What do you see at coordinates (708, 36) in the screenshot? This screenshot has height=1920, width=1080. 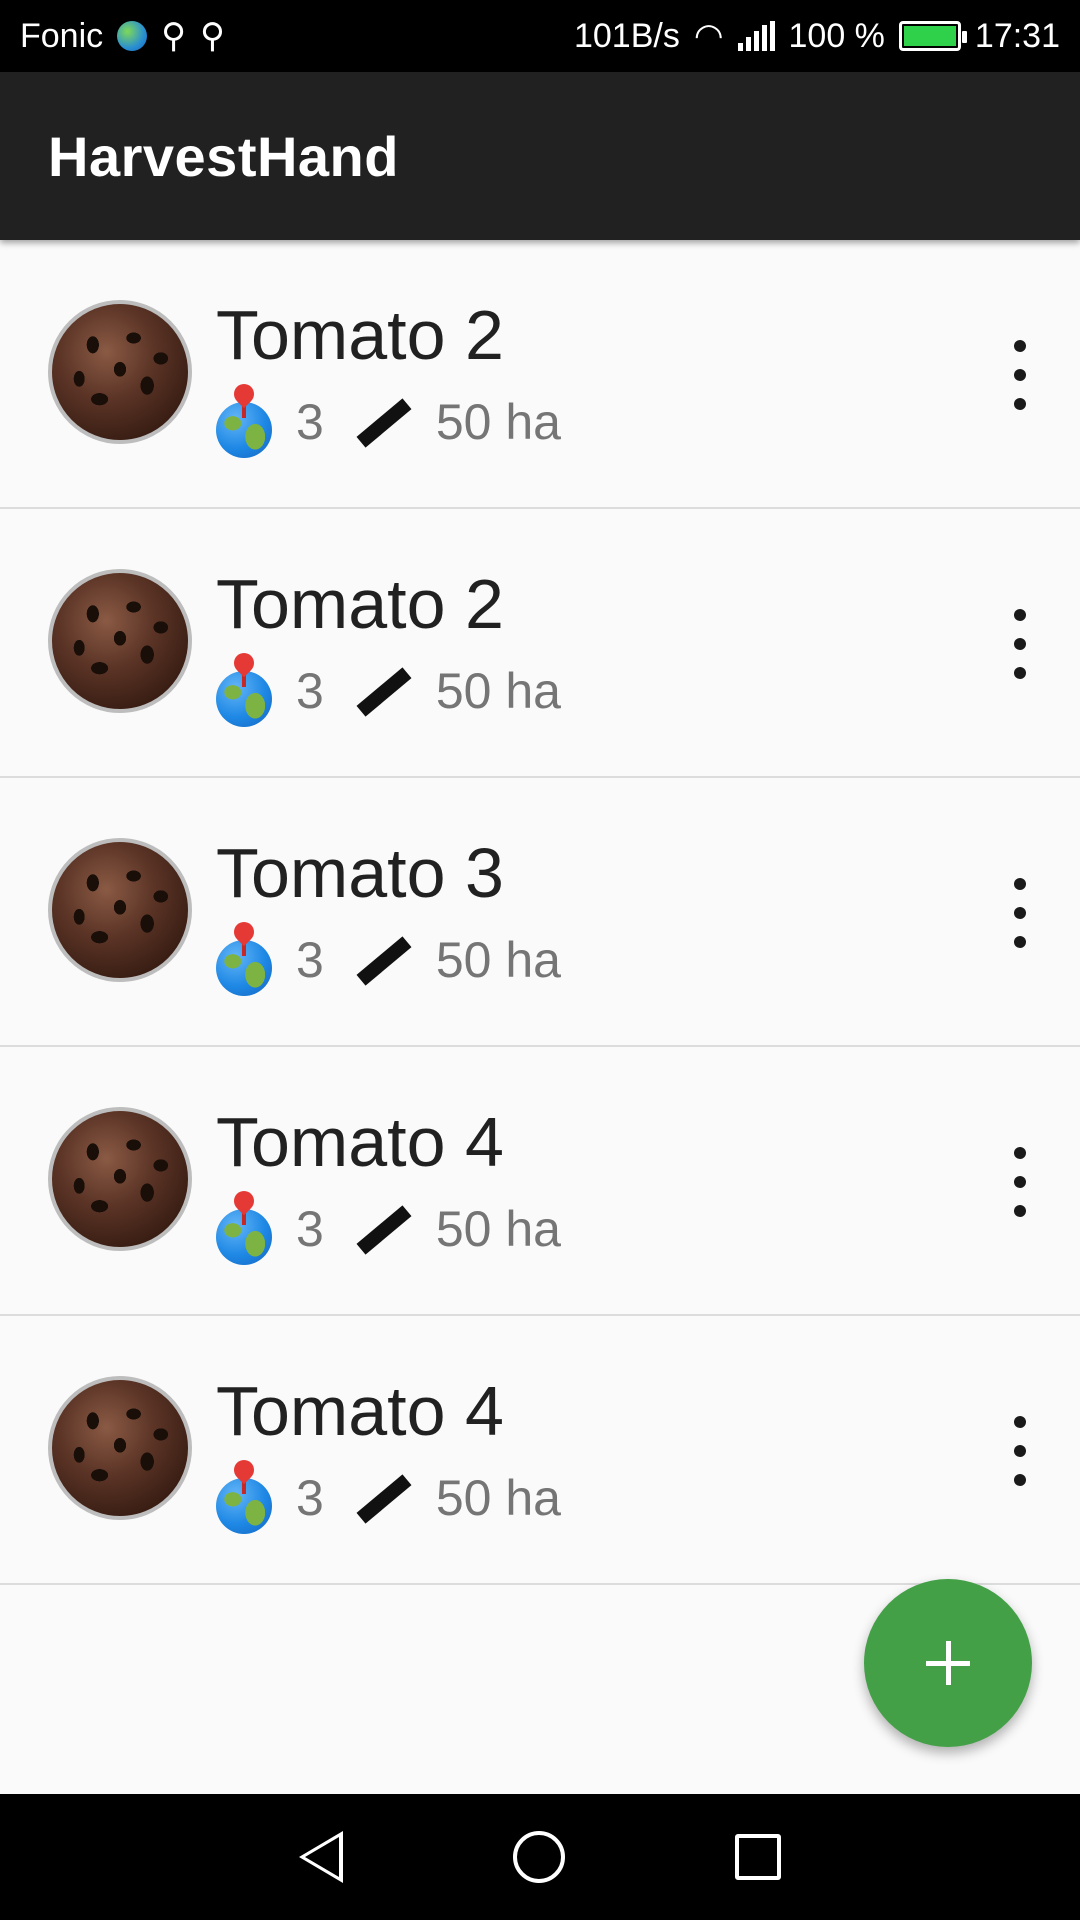 I see `wifi-icon: ◠` at bounding box center [708, 36].